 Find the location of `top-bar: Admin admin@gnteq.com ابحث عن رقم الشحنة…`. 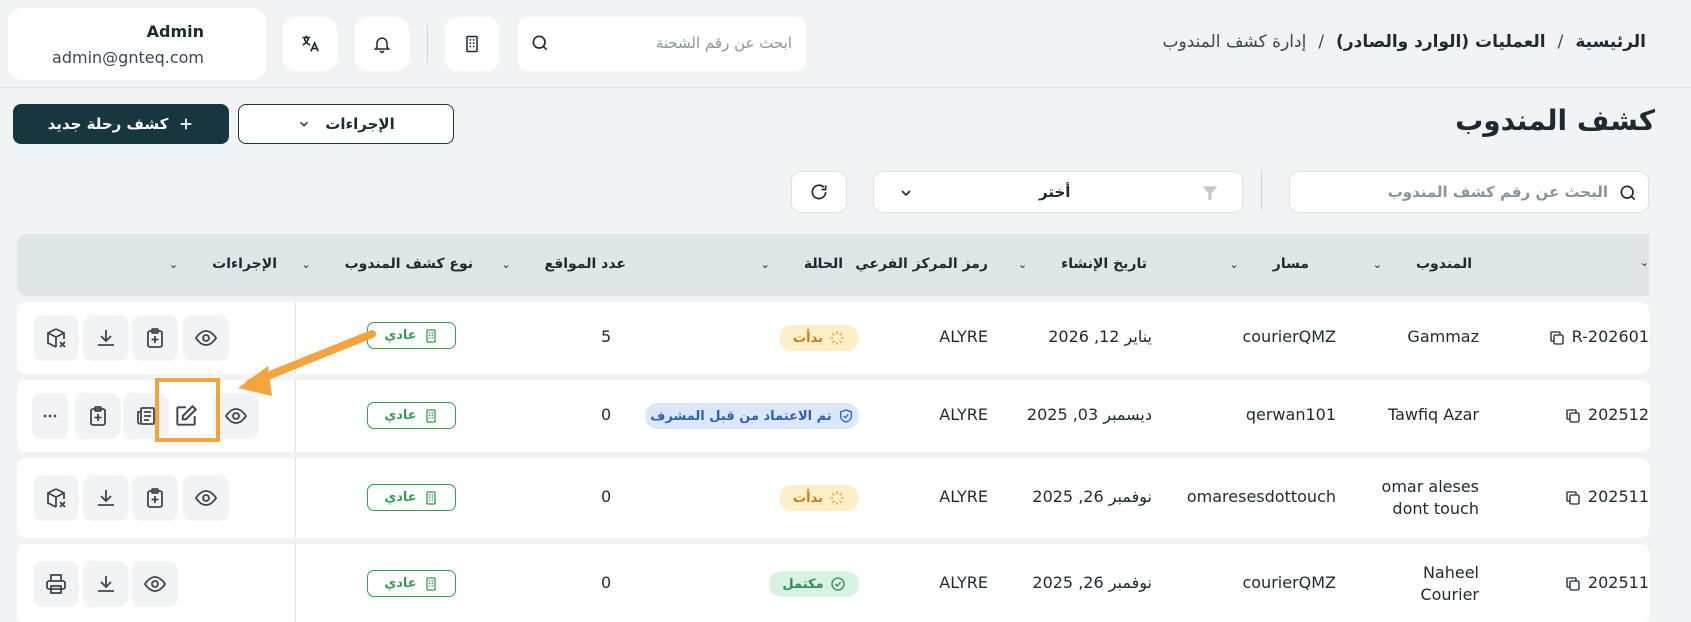

top-bar: Admin admin@gnteq.com ابحث عن رقم الشحنة… is located at coordinates (845, 44).